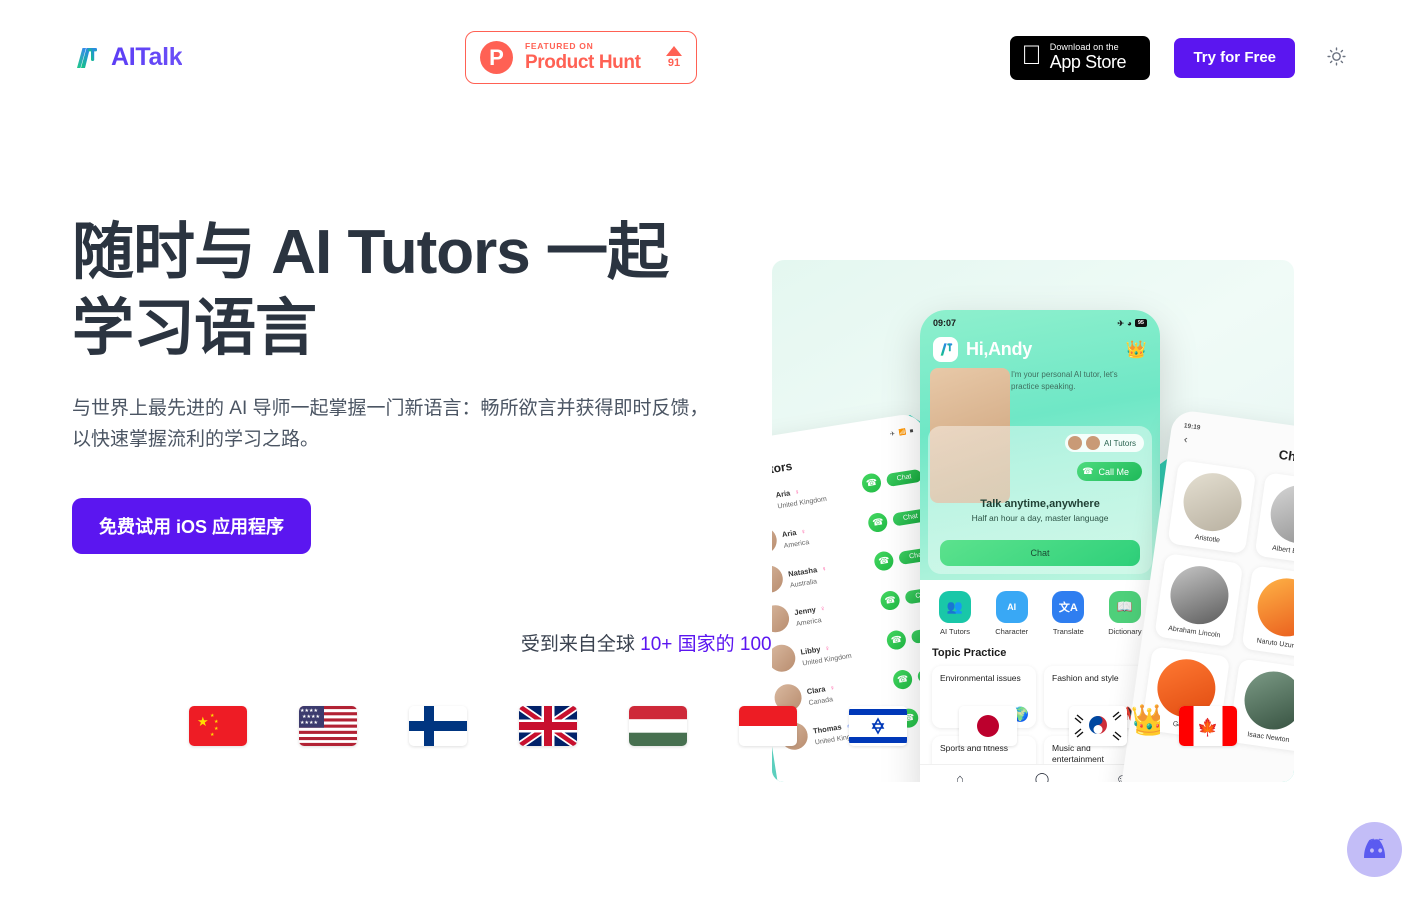 The height and width of the screenshot is (900, 1425). Describe the element at coordinates (1119, 443) in the screenshot. I see `ai-tutors-label: AI Tutors` at that location.